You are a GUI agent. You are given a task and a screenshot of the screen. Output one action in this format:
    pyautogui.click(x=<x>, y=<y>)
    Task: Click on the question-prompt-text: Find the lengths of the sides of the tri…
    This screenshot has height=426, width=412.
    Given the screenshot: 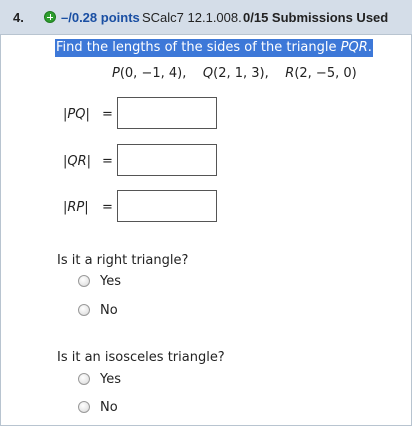 What is the action you would take?
    pyautogui.click(x=198, y=47)
    